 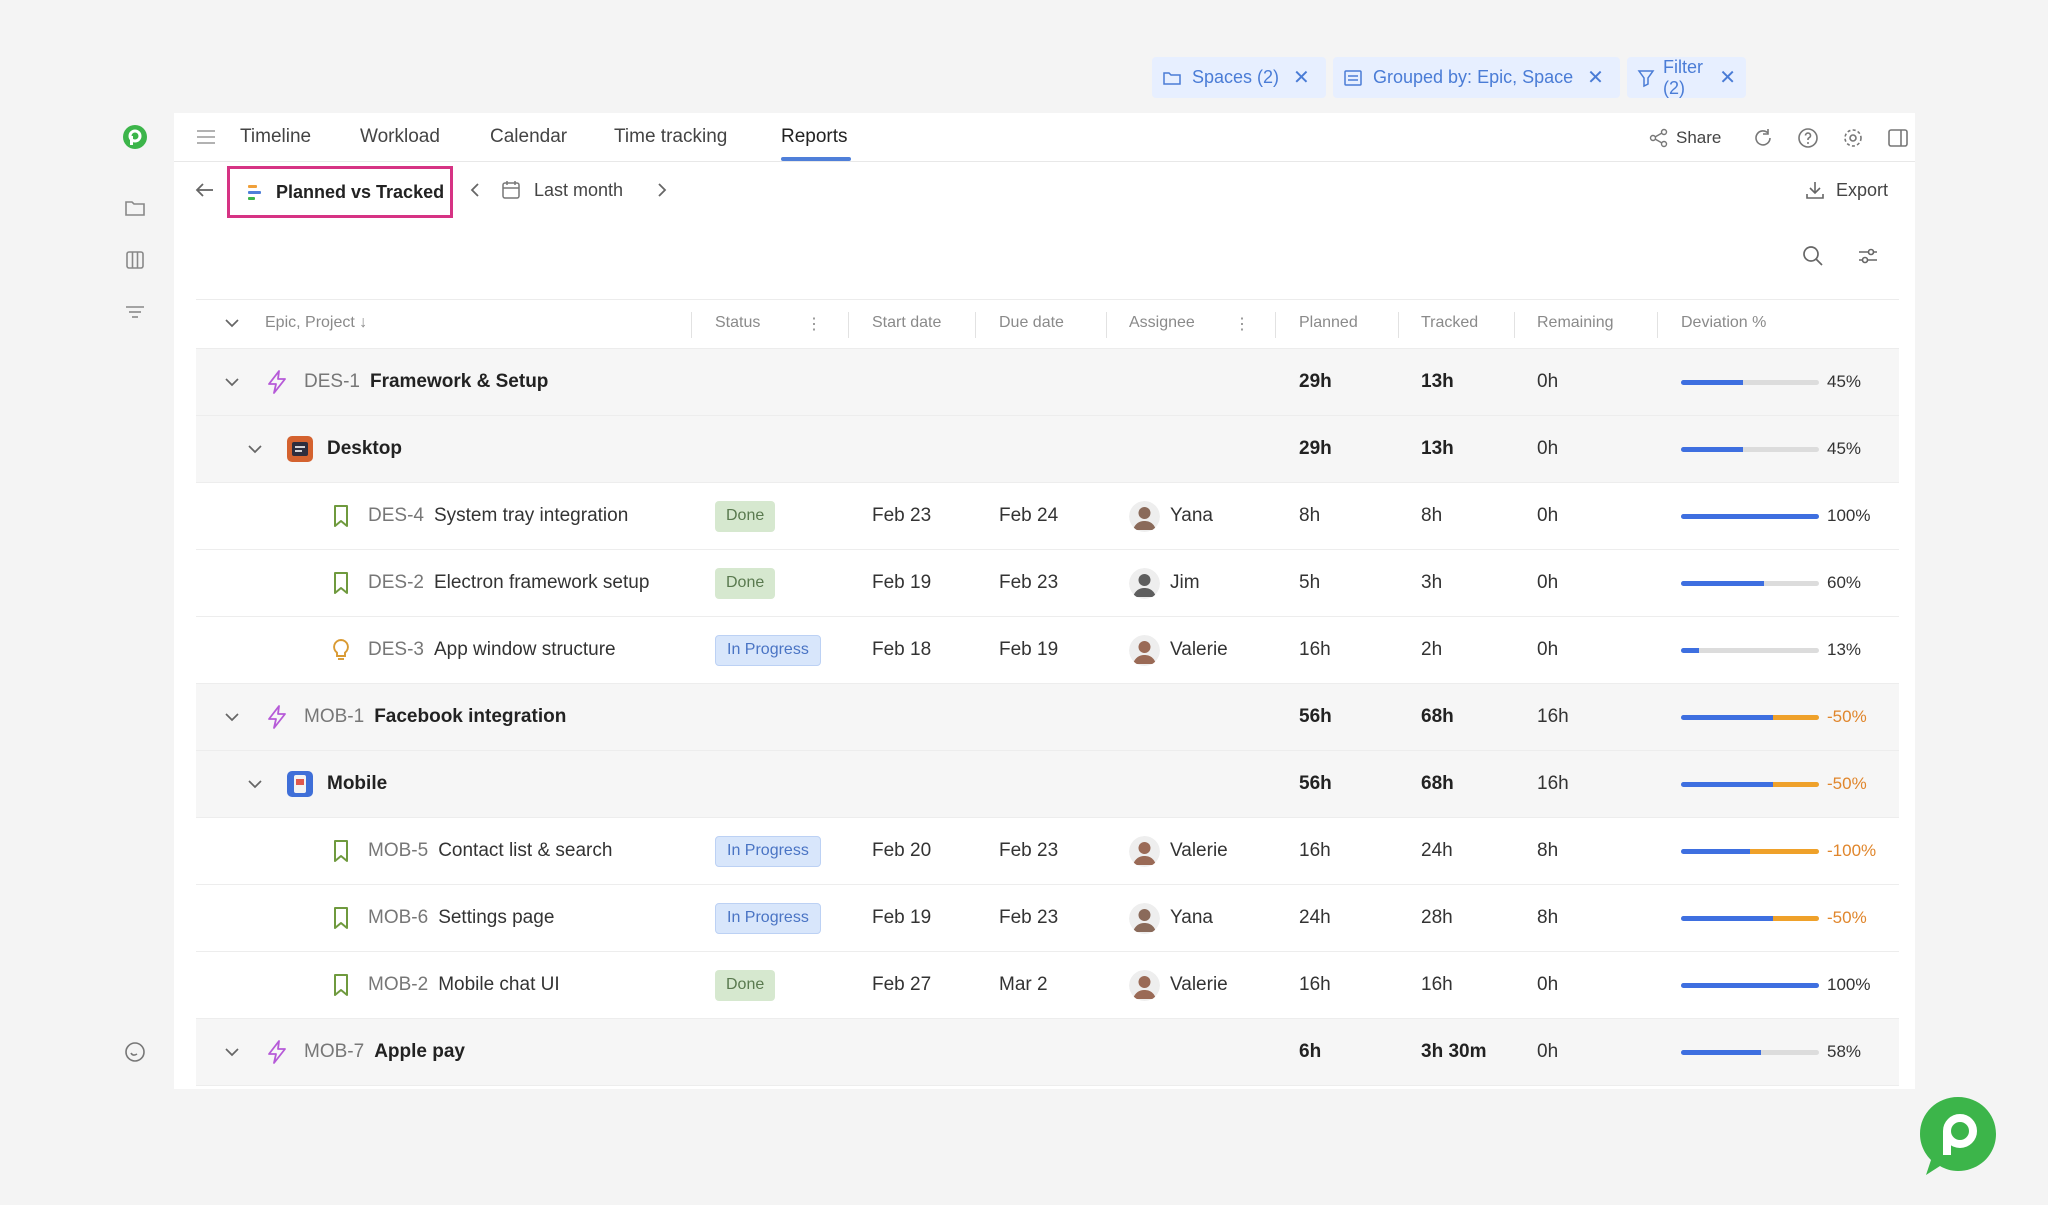 What do you see at coordinates (1047, 449) in the screenshot?
I see `project-row: Desktop 29h 13h 0h 45%` at bounding box center [1047, 449].